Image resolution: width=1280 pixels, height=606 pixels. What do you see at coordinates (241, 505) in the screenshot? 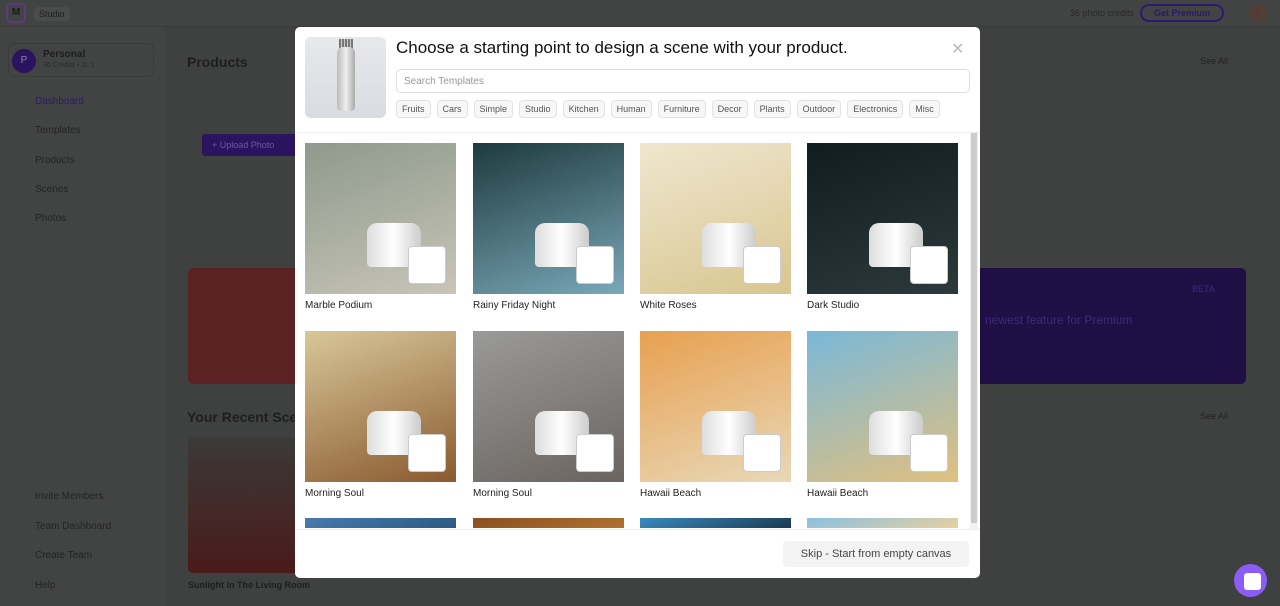
I see `recent-scene-thumb` at bounding box center [241, 505].